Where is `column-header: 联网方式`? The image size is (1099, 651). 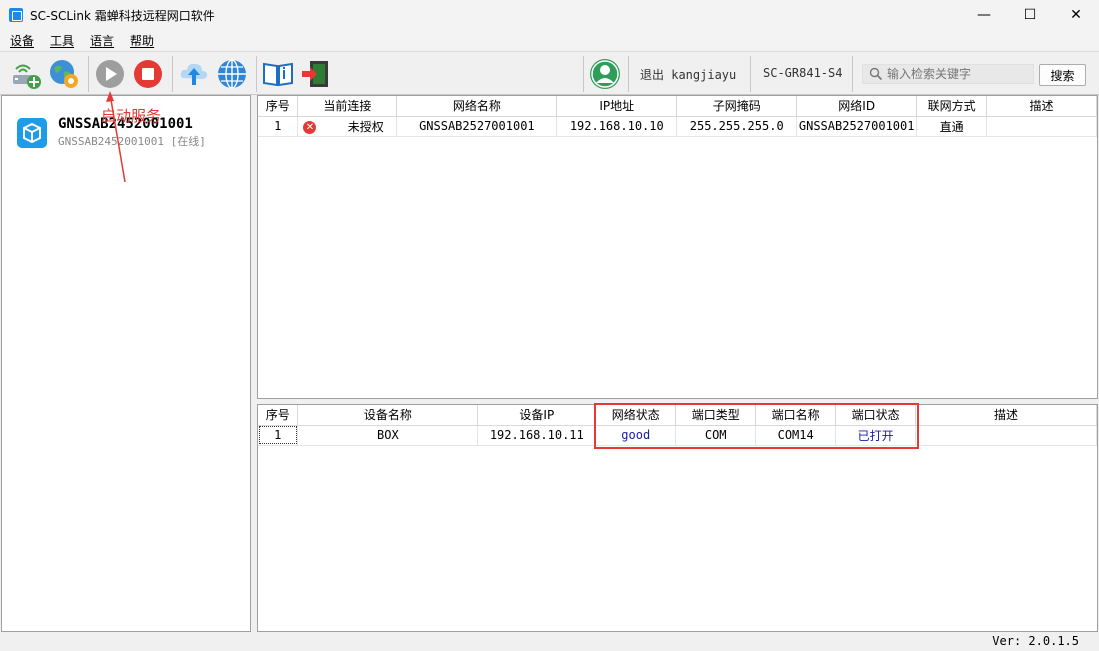
column-header: 联网方式 is located at coordinates (952, 106).